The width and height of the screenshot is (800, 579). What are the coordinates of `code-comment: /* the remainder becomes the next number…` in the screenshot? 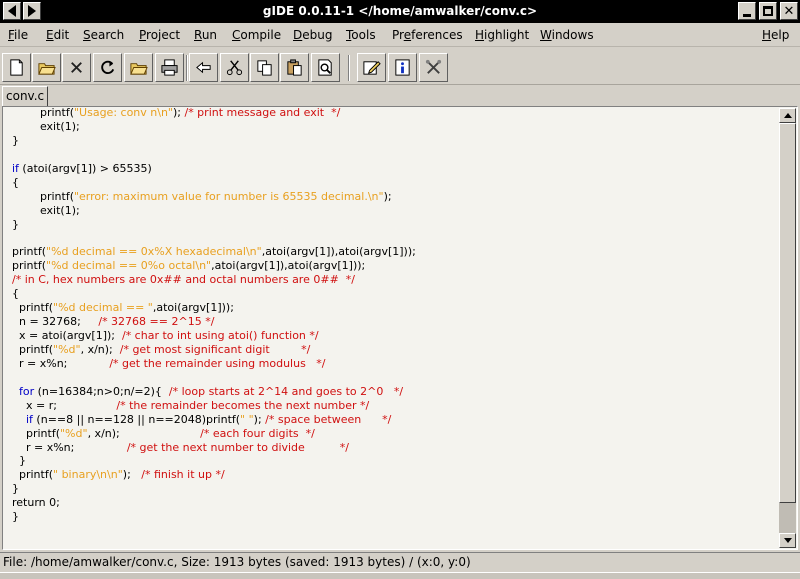 It's located at (243, 405).